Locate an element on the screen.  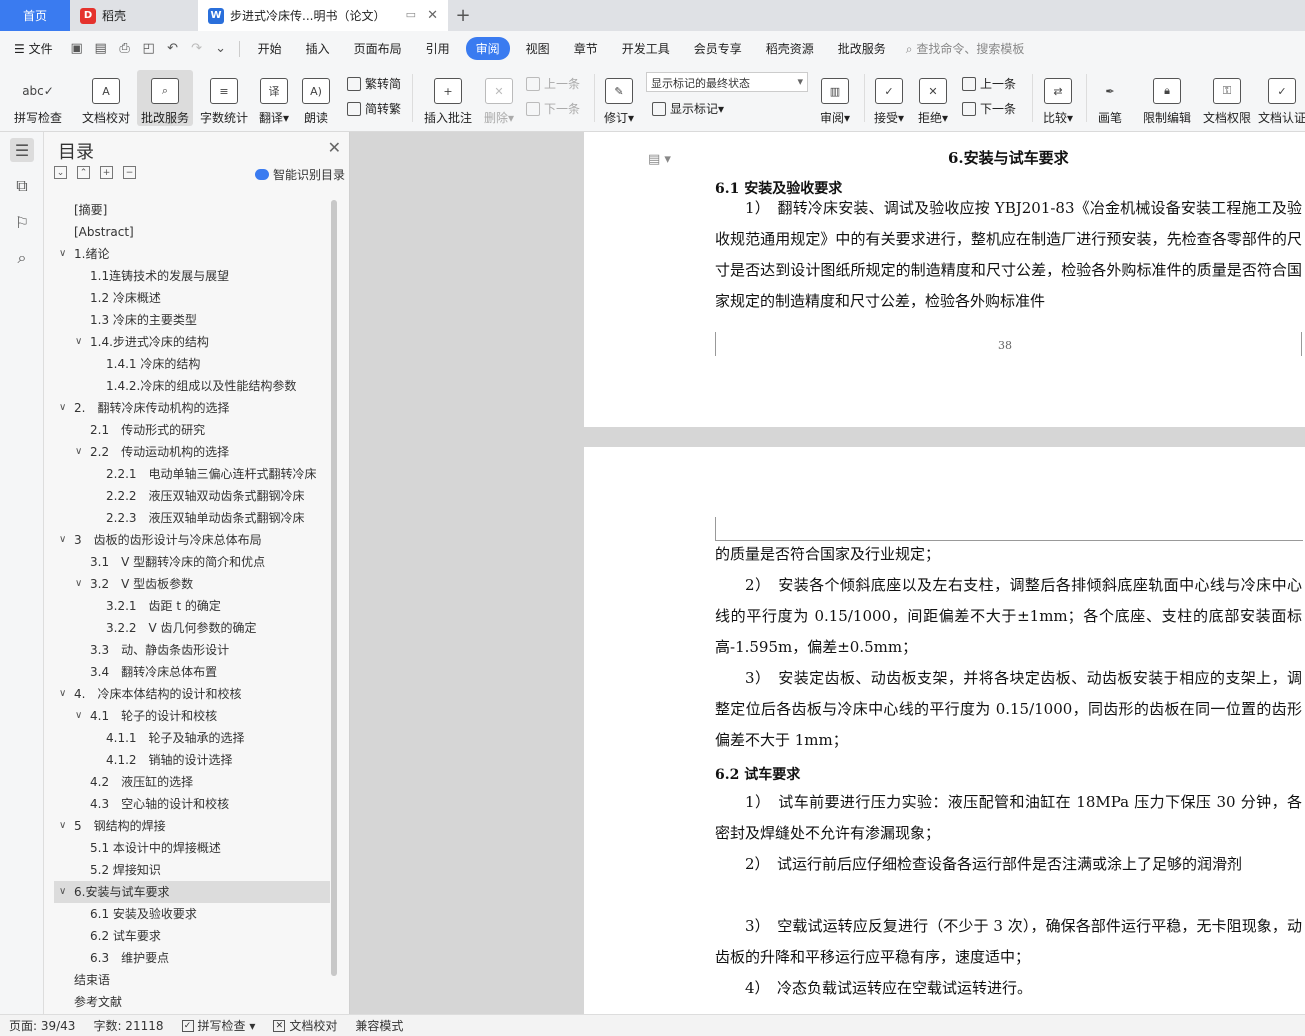
translate-button: 译 翻译▾ is located at coordinates (274, 98).